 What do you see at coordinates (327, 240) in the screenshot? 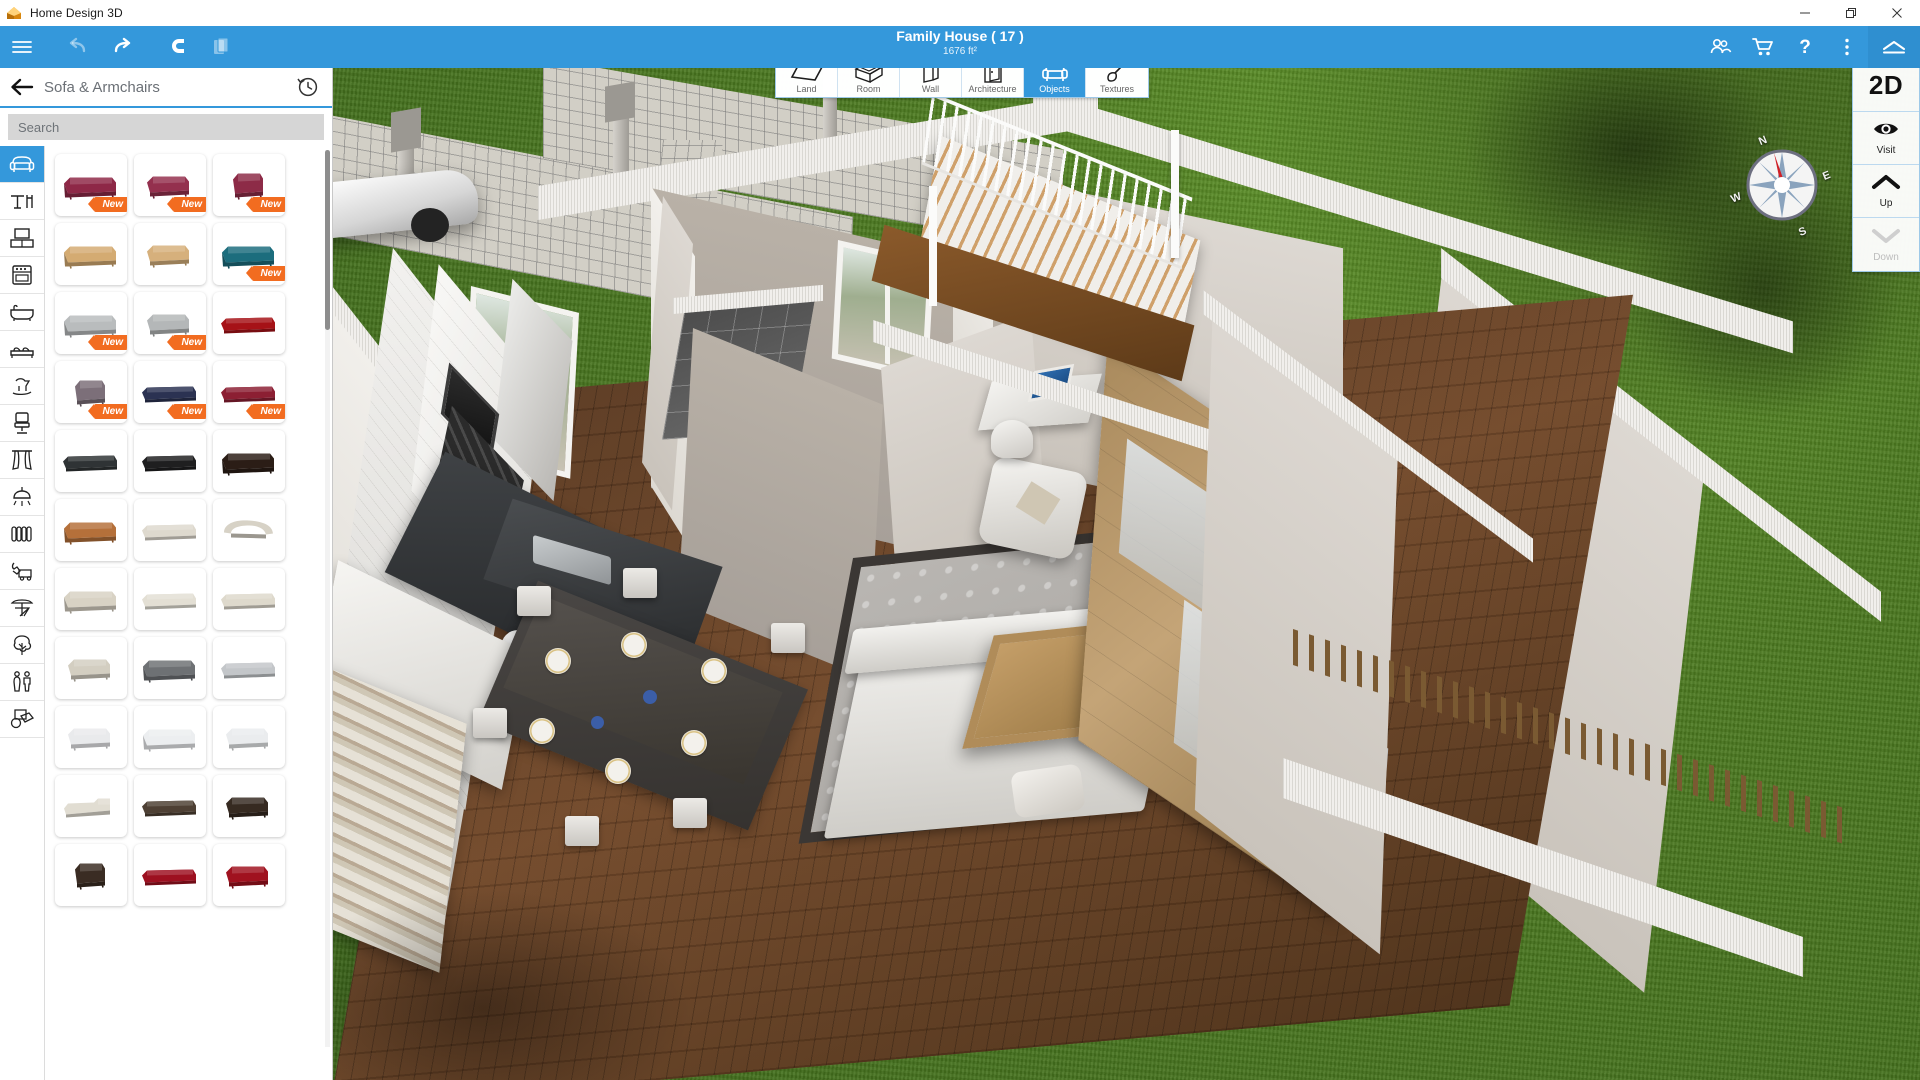
I see `catalog-scrollbar-thumb` at bounding box center [327, 240].